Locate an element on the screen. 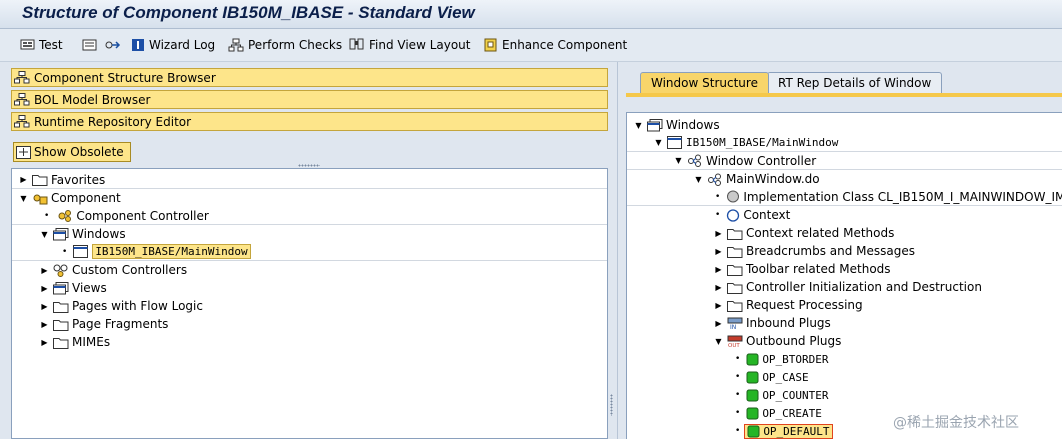 The width and height of the screenshot is (1062, 439). tree-node-context-methods: ▶ Context related Methods is located at coordinates (760, 233).